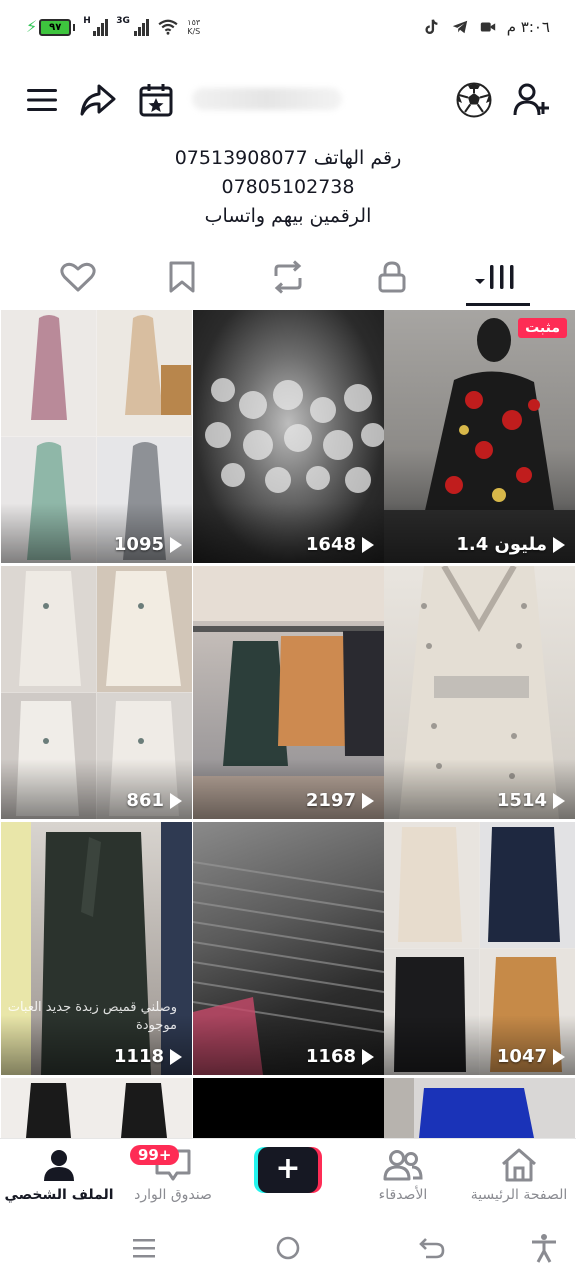 The height and width of the screenshot is (1280, 576). I want to click on inbox-badge: 99+, so click(155, 1155).